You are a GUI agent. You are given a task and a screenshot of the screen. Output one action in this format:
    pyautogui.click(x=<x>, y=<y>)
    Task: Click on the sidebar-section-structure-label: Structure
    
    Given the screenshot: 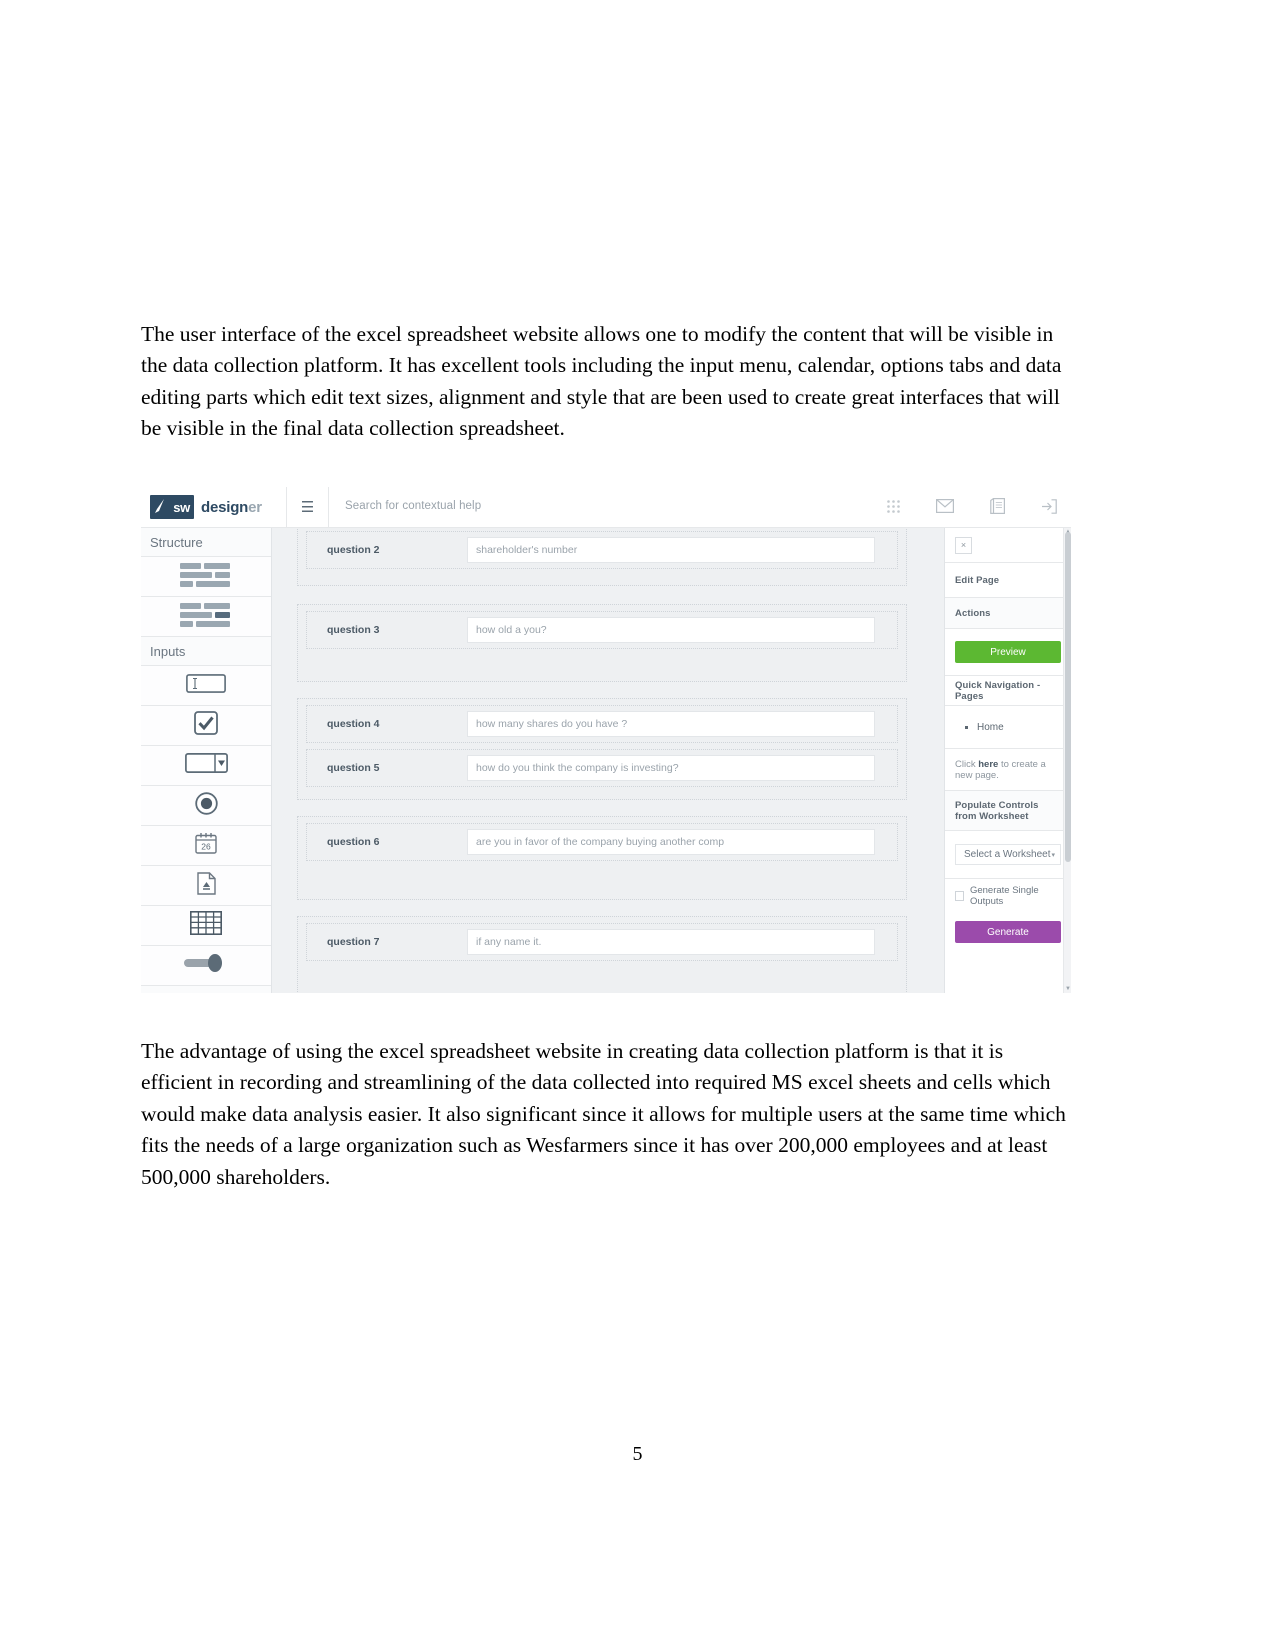 What is the action you would take?
    pyautogui.click(x=206, y=542)
    